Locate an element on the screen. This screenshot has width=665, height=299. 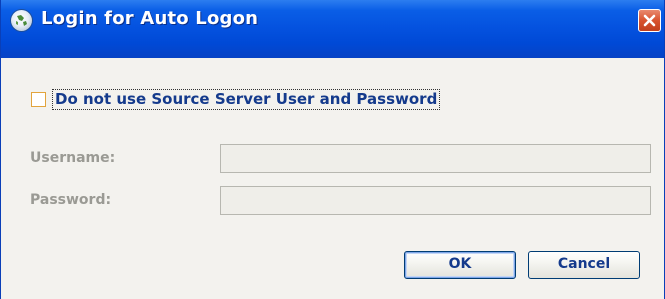
dialog-title: Login for Auto Logon is located at coordinates (150, 18).